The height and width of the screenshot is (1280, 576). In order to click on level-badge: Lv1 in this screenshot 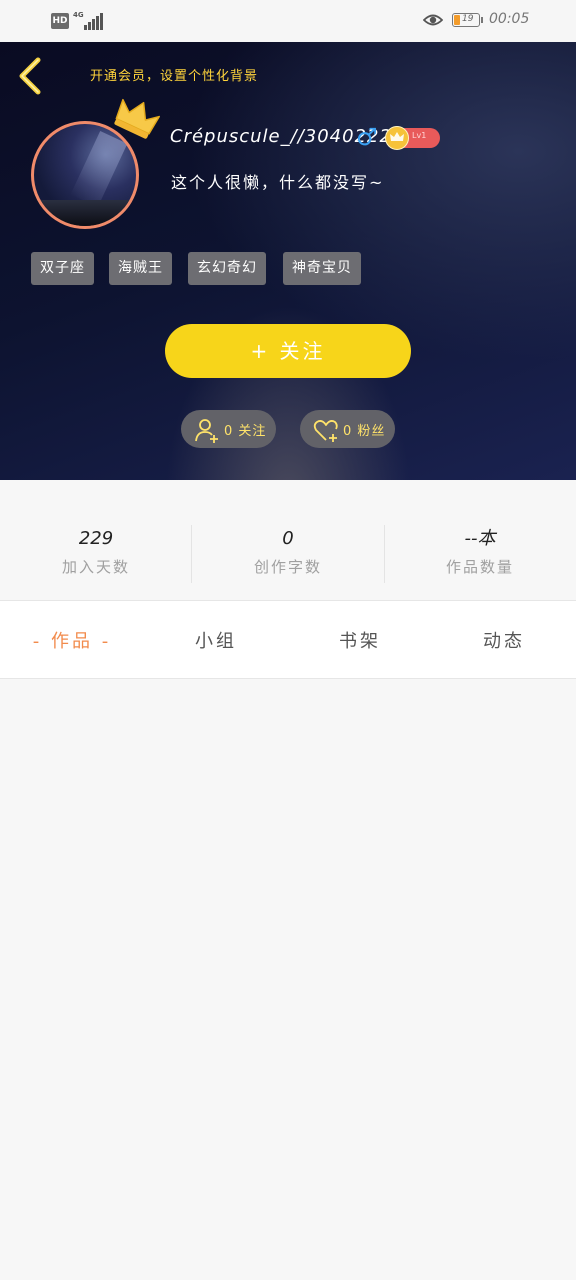, I will do `click(412, 138)`.